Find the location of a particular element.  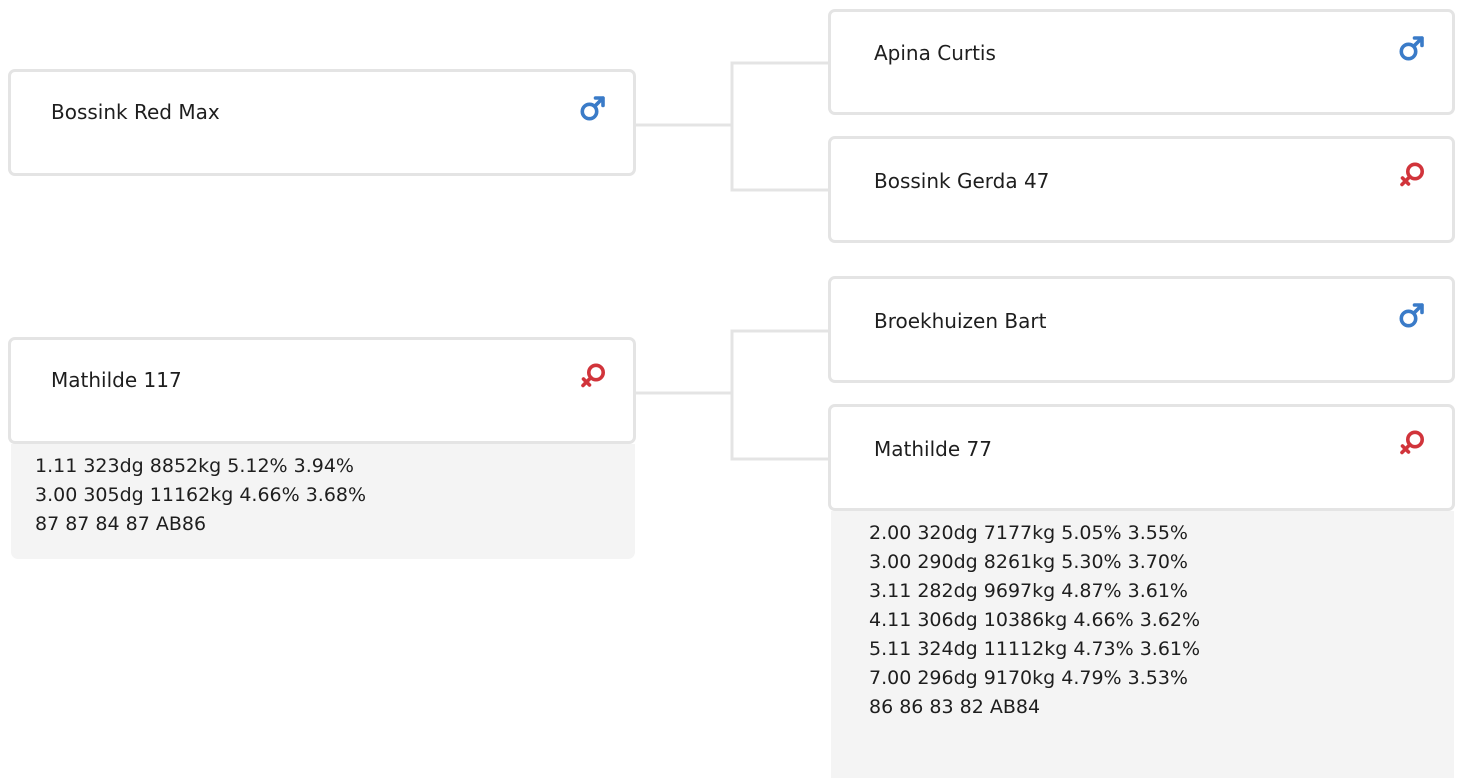

performance-line: 5.11 324dg 11112kg 4.73% 3.61% is located at coordinates (1035, 649).